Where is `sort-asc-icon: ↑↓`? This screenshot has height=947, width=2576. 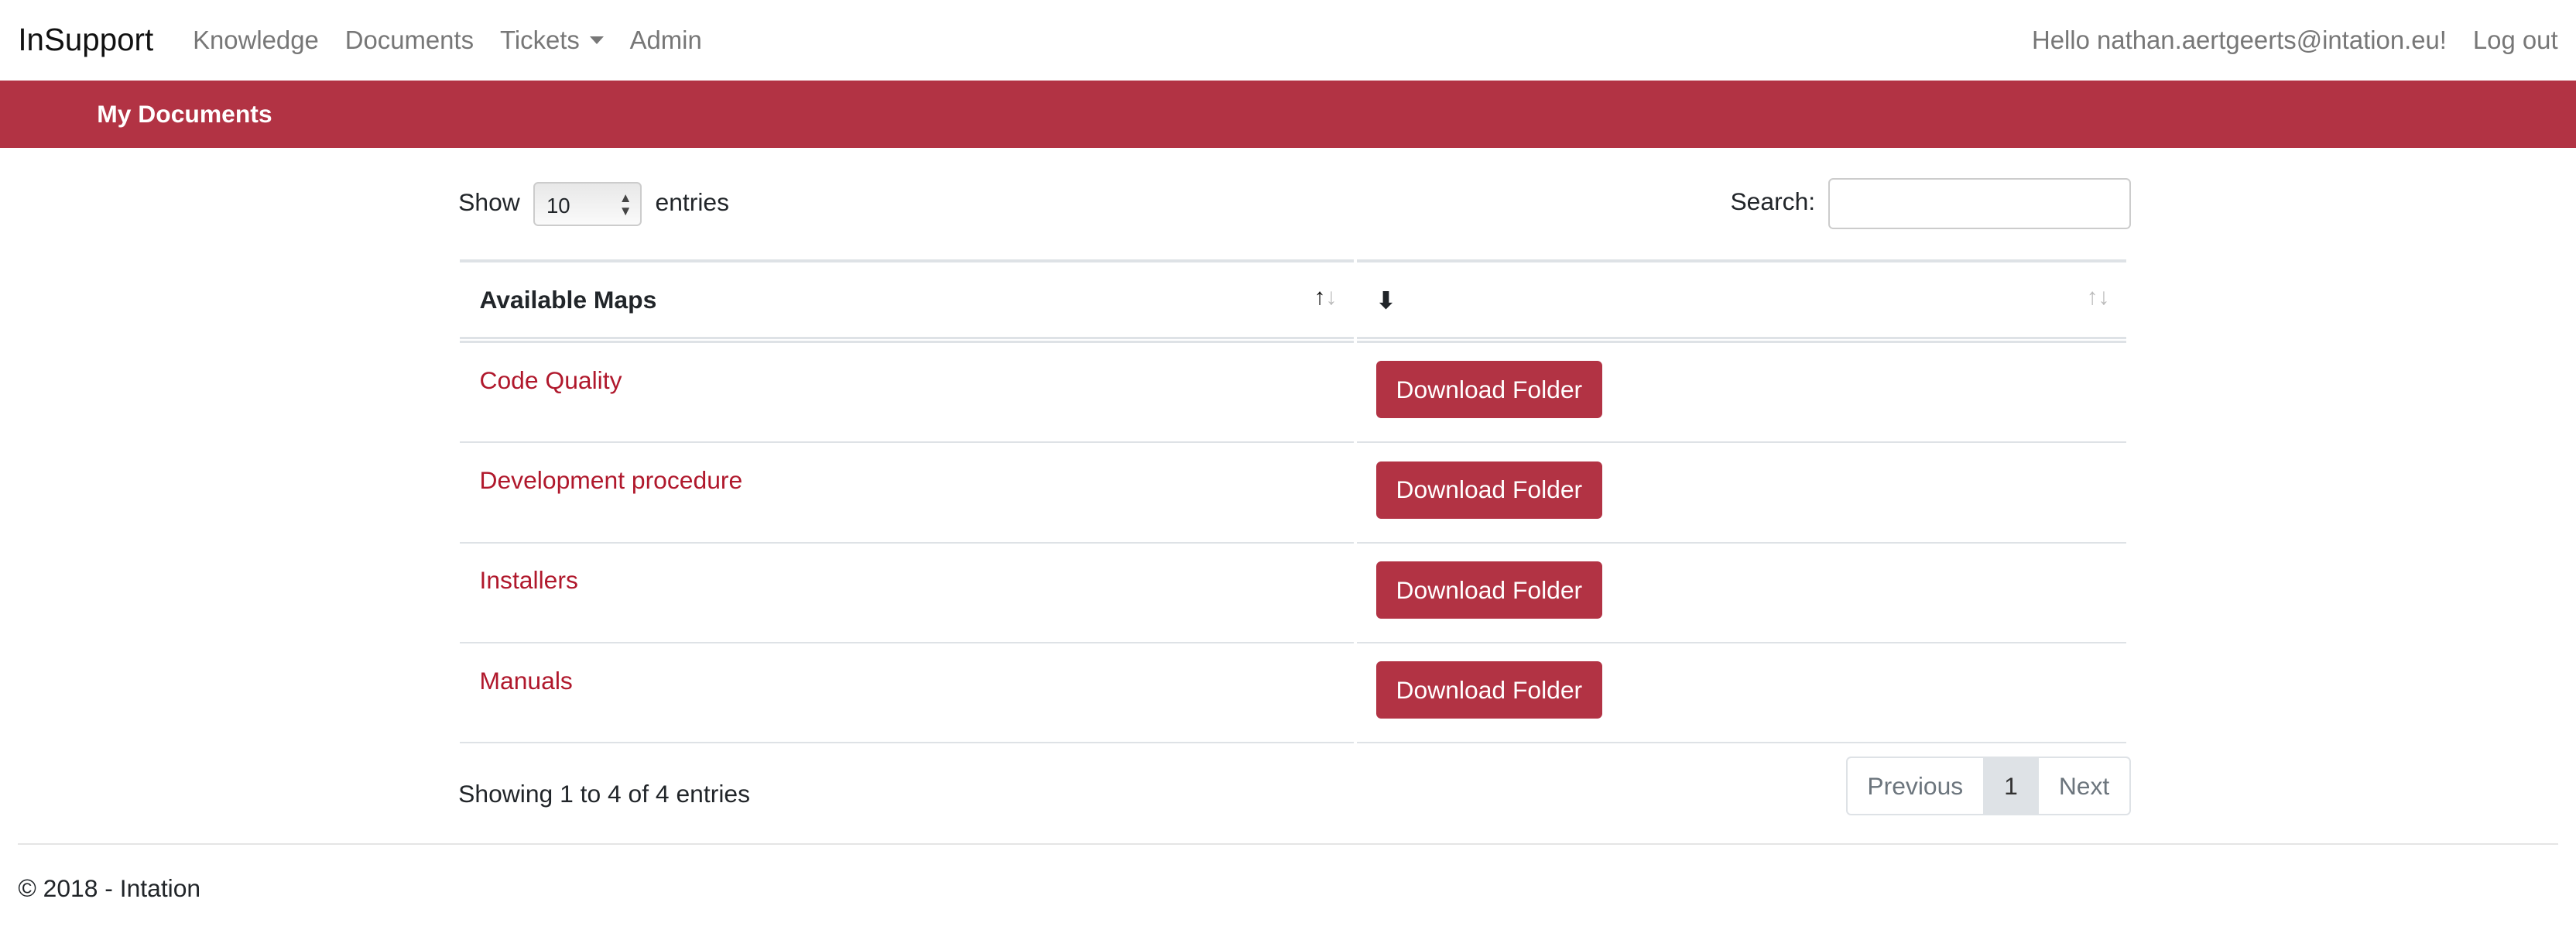
sort-asc-icon: ↑↓ is located at coordinates (1326, 296).